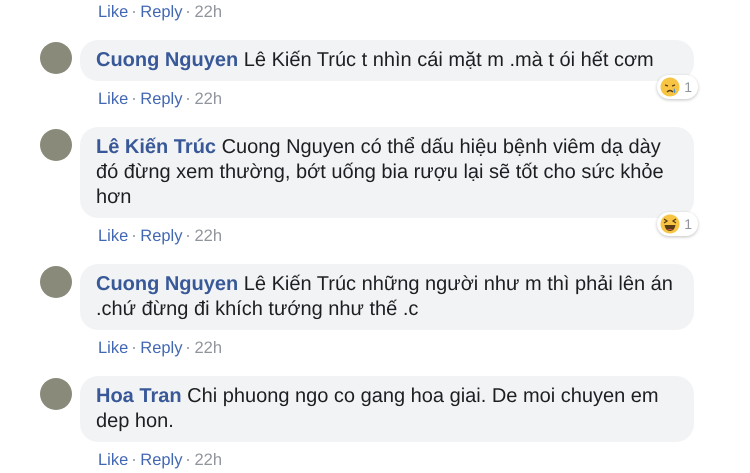  I want to click on comment-text: Cuong Nguyen Lê Kiến Trúc những người như m thì phải lên án .chứ đừng đi khích tướng như thế .c, so click(385, 297).